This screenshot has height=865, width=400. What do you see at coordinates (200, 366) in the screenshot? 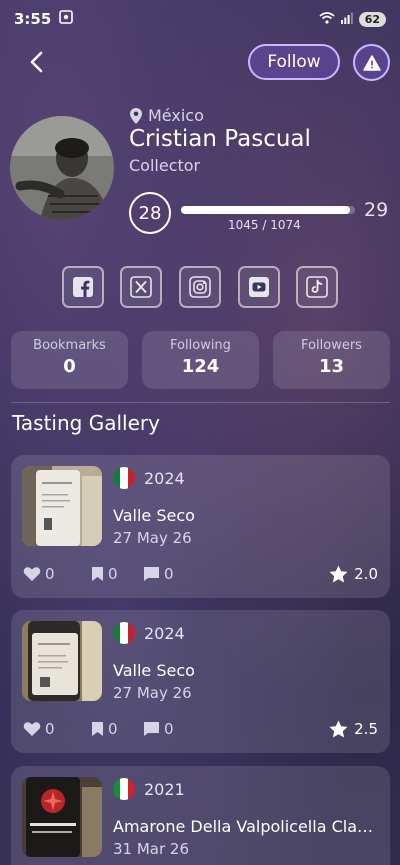
I see `stat-value: 124` at bounding box center [200, 366].